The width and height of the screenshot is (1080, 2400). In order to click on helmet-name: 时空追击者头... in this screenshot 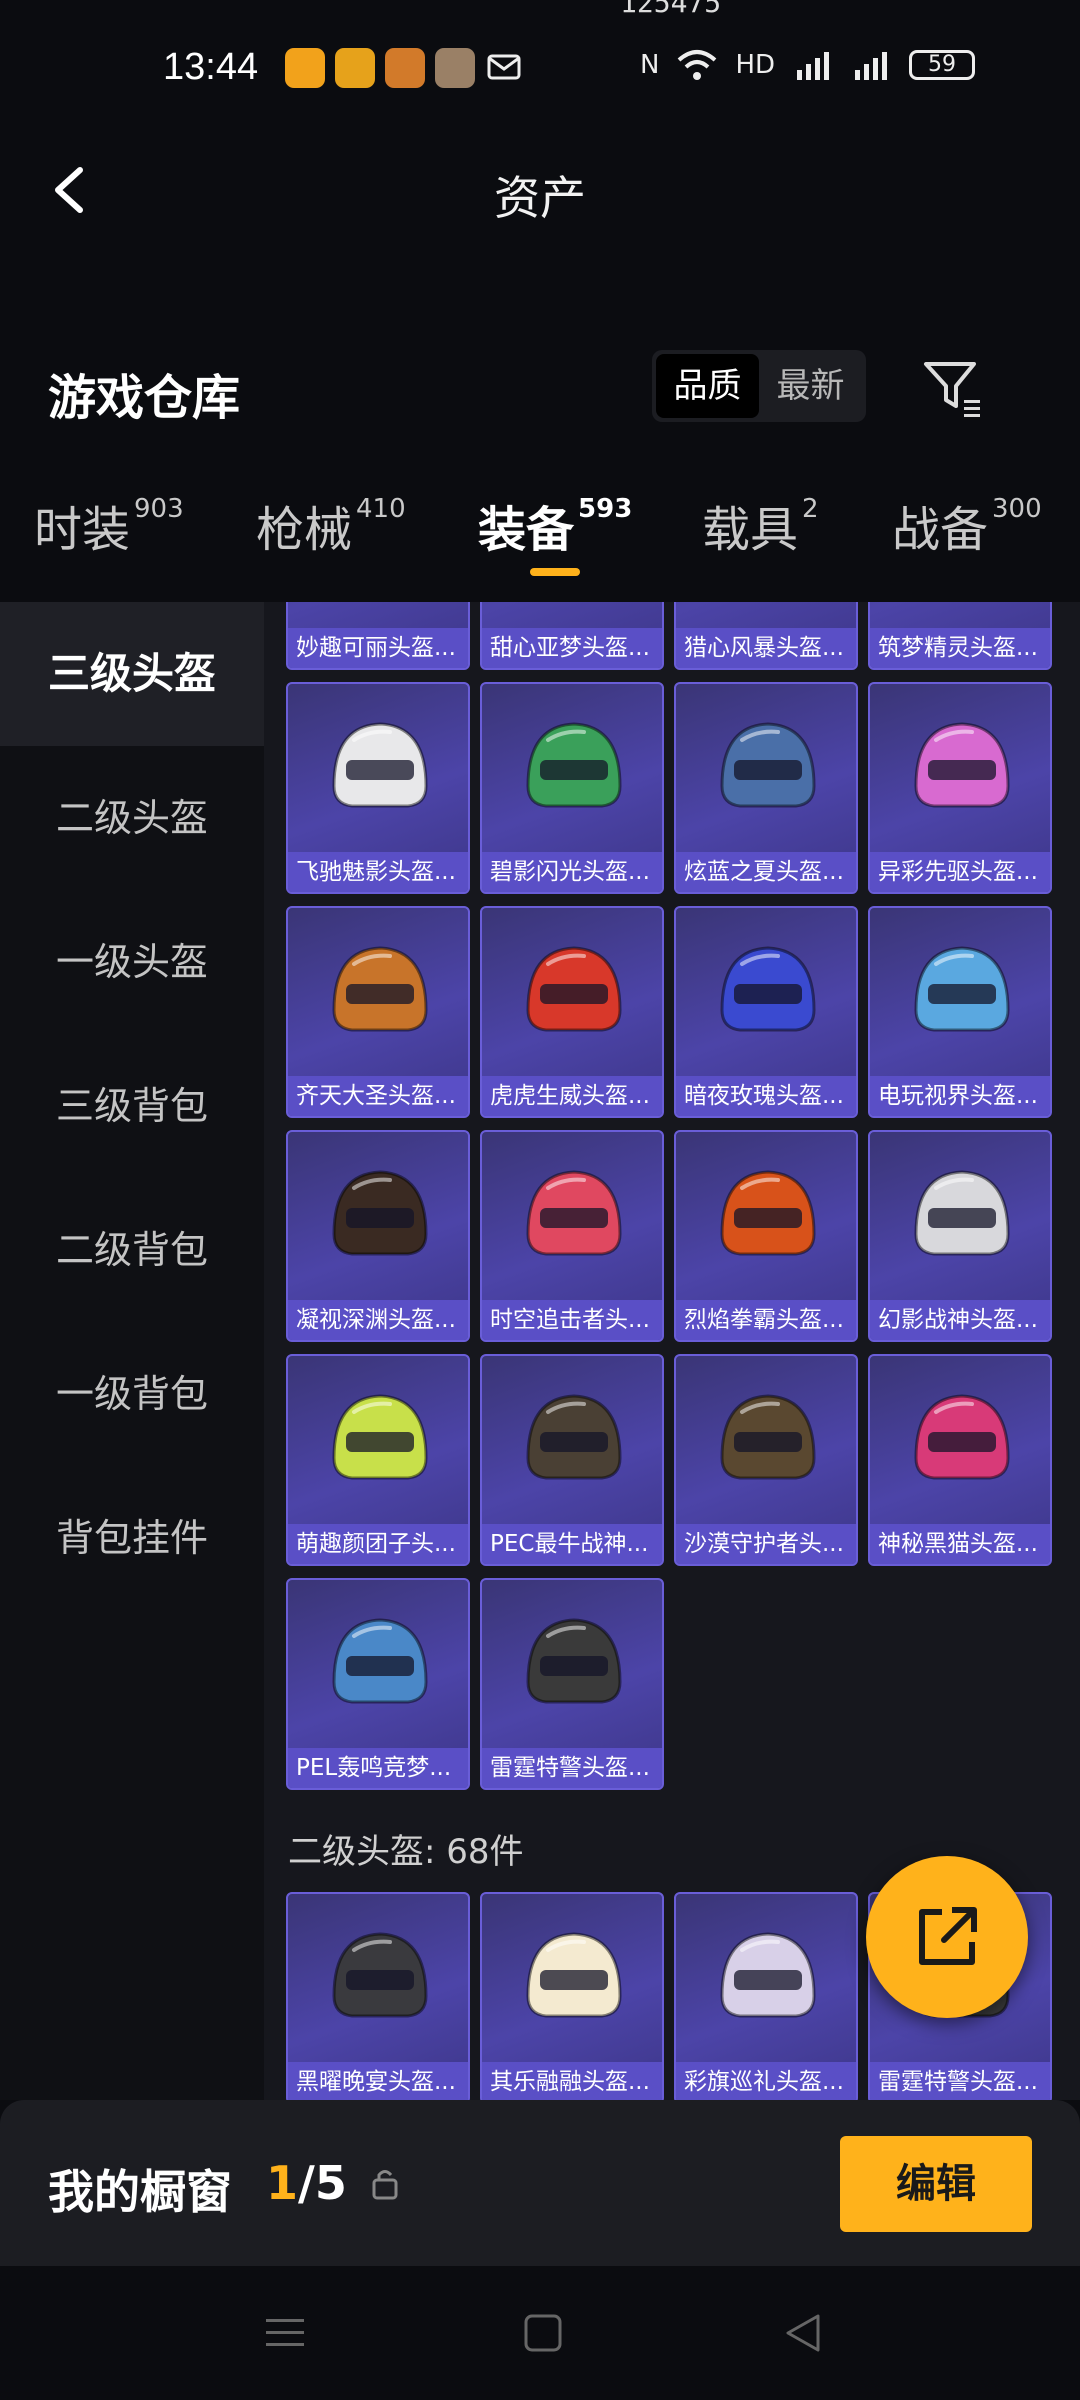, I will do `click(572, 1320)`.